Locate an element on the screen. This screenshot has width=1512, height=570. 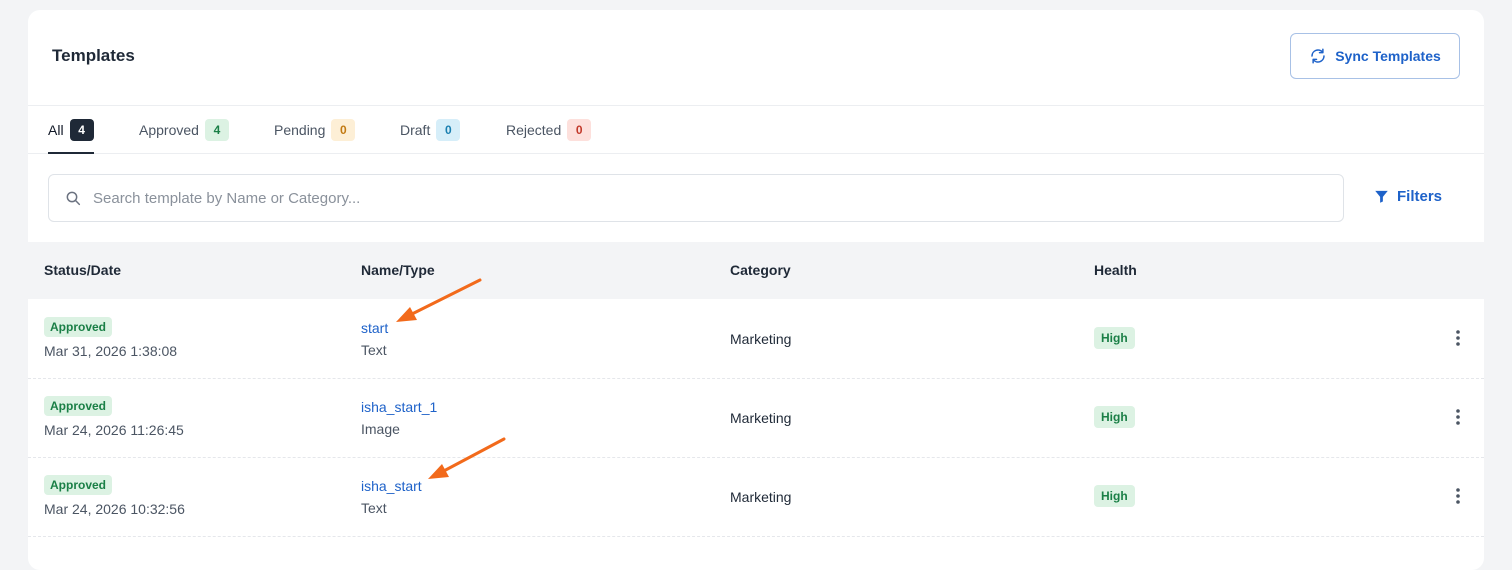
page-title: Templates is located at coordinates (93, 55).